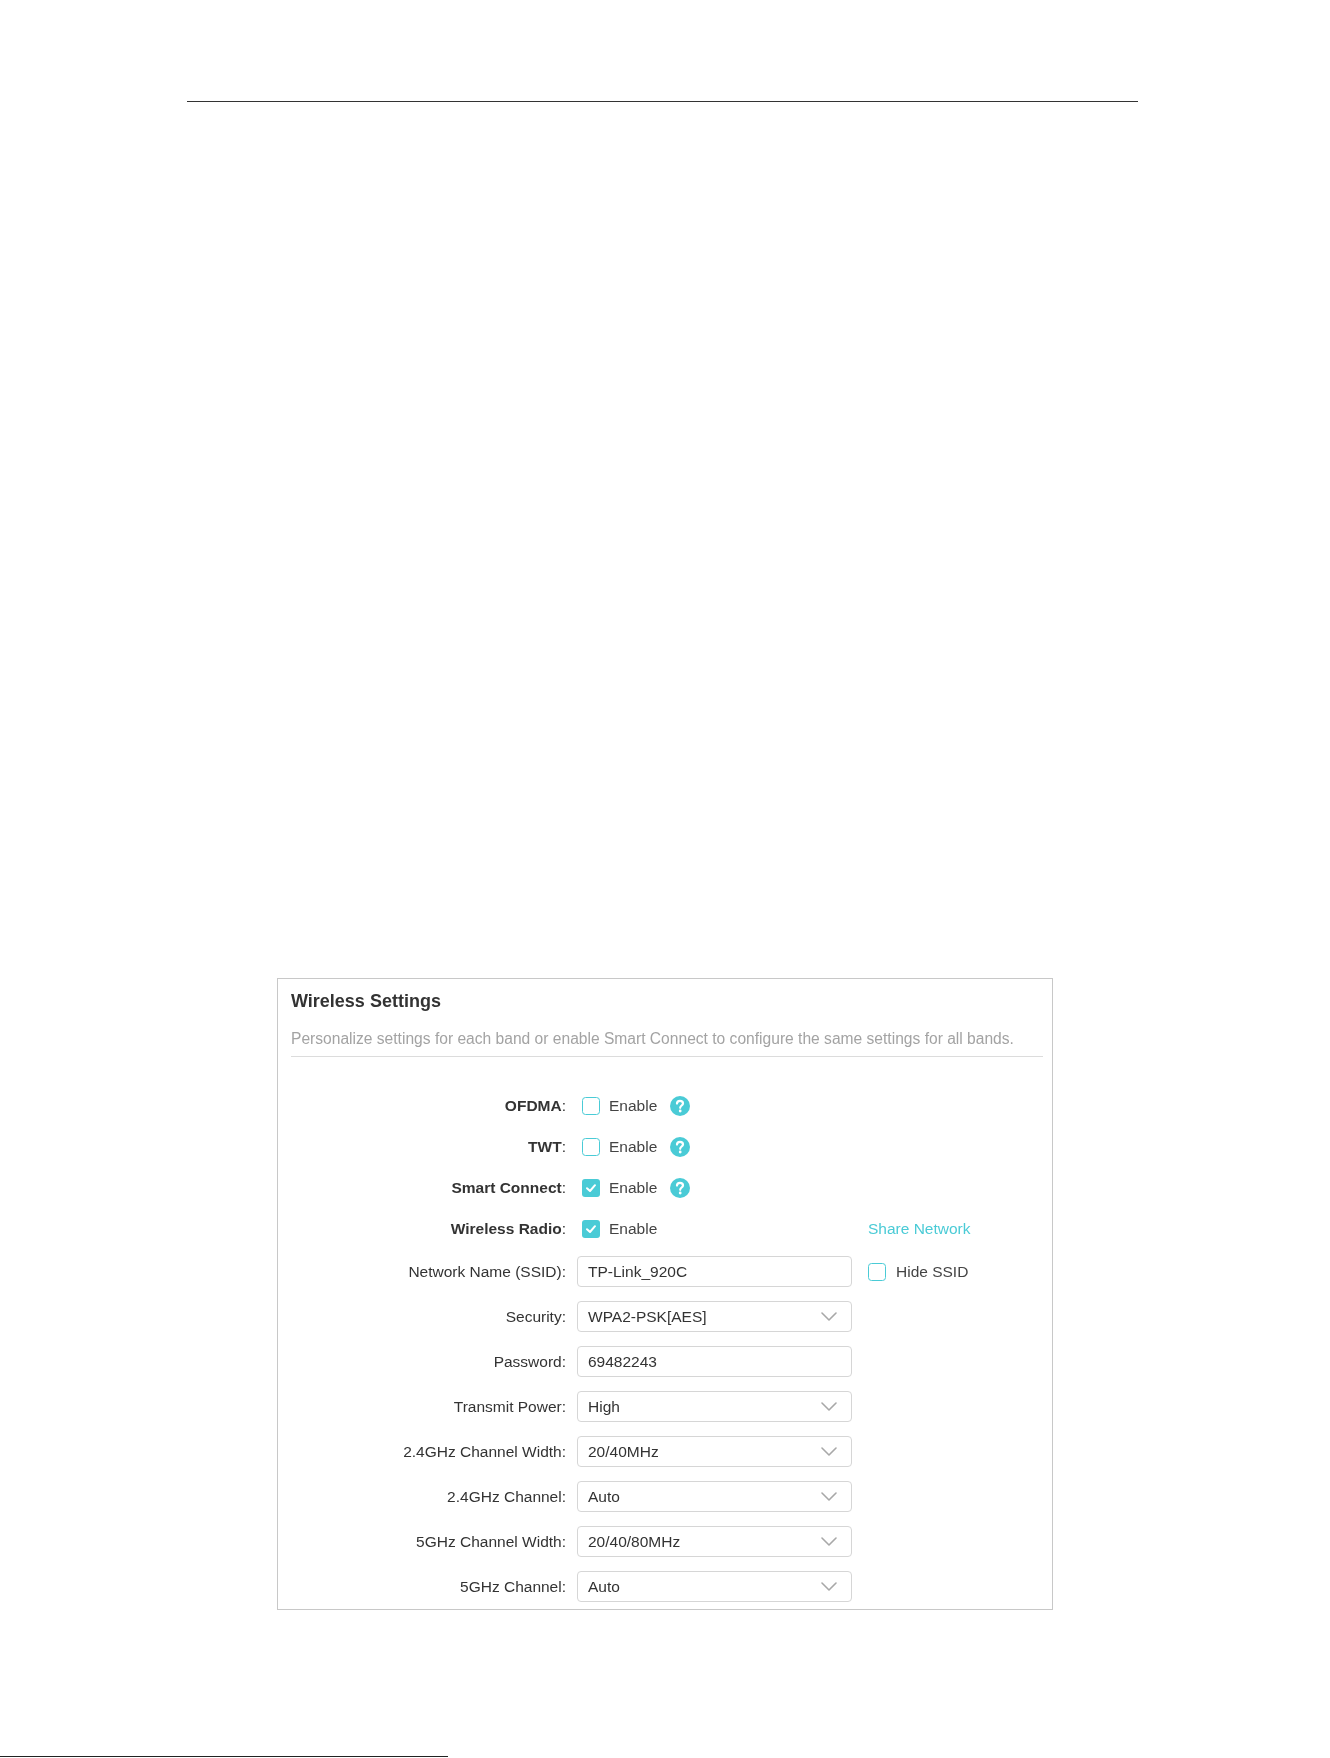  Describe the element at coordinates (507, 1228) in the screenshot. I see `field-label: Wireless Radio:` at that location.